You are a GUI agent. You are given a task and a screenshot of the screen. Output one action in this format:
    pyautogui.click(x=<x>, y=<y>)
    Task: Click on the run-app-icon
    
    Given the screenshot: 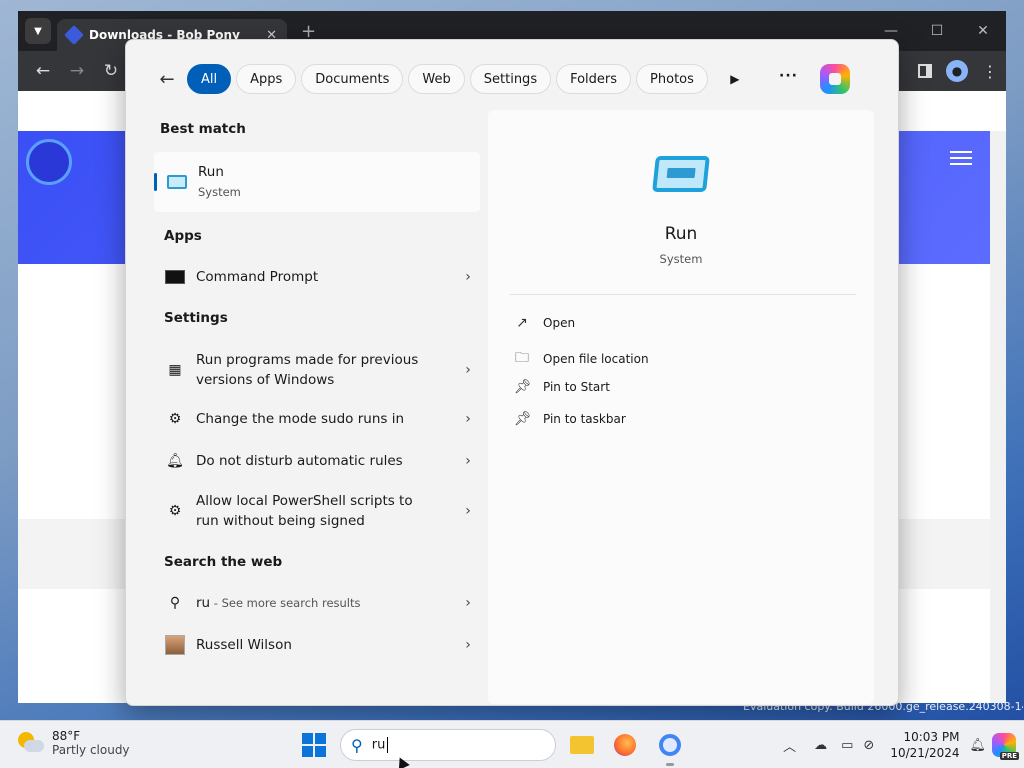 What is the action you would take?
    pyautogui.click(x=681, y=174)
    